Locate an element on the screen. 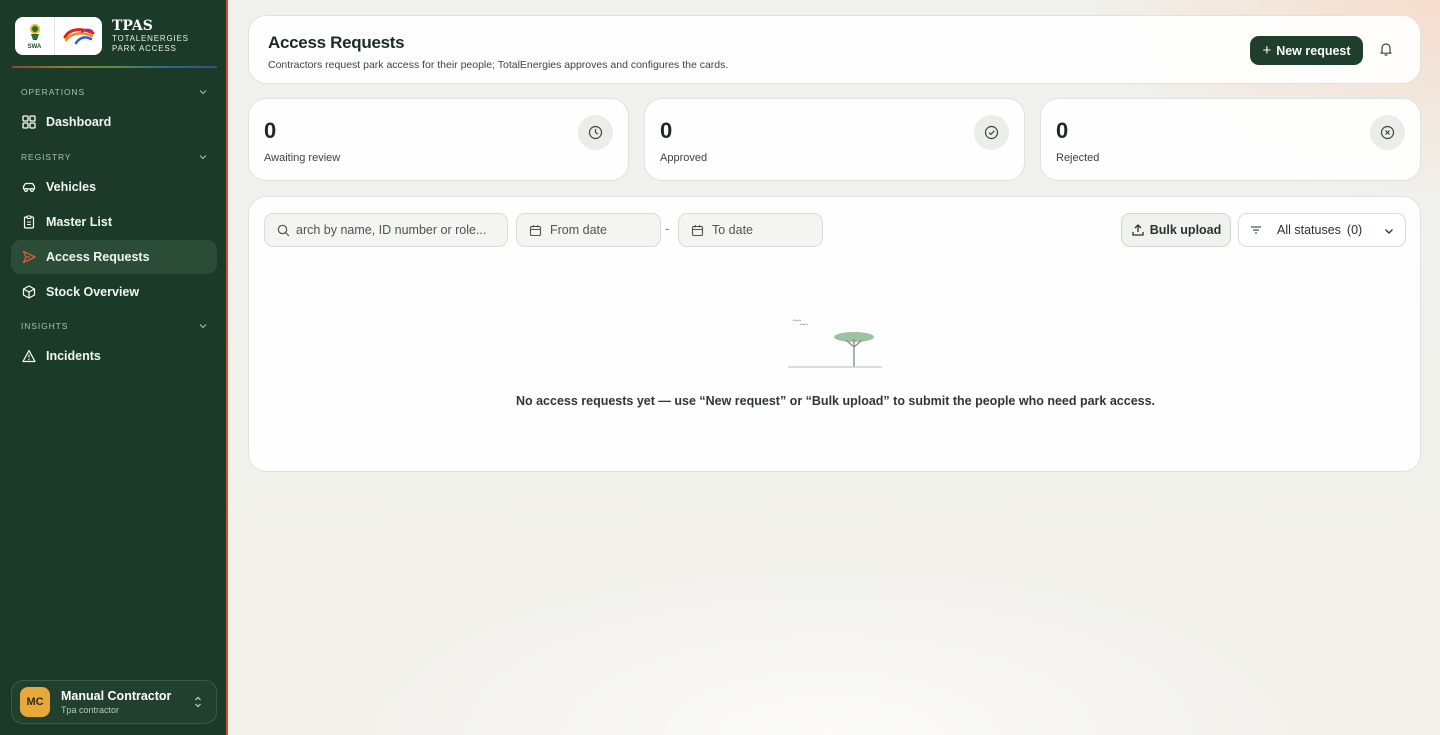 The width and height of the screenshot is (1440, 735). status-count: (0) is located at coordinates (1354, 230).